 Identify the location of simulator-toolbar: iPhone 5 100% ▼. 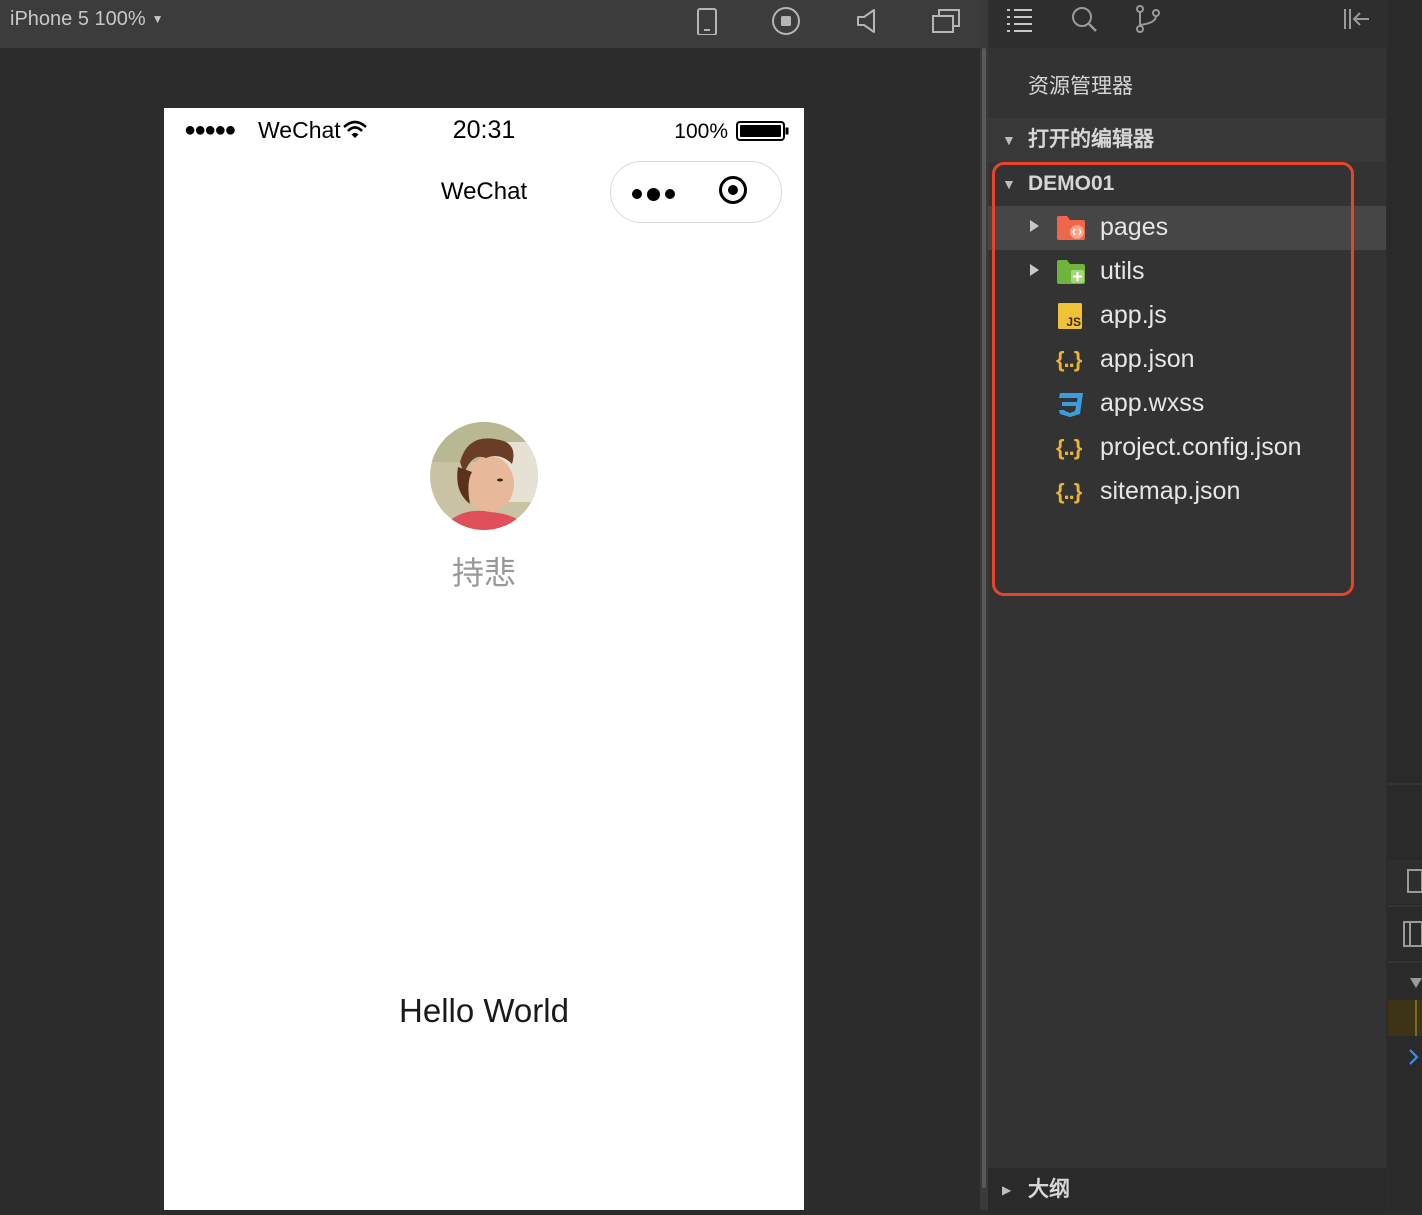
(493, 24).